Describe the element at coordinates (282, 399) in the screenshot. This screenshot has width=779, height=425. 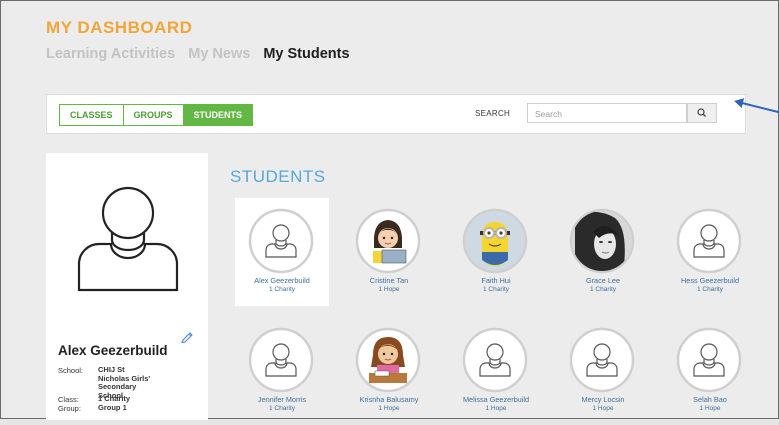
I see `student-name: Jennifer Morris` at that location.